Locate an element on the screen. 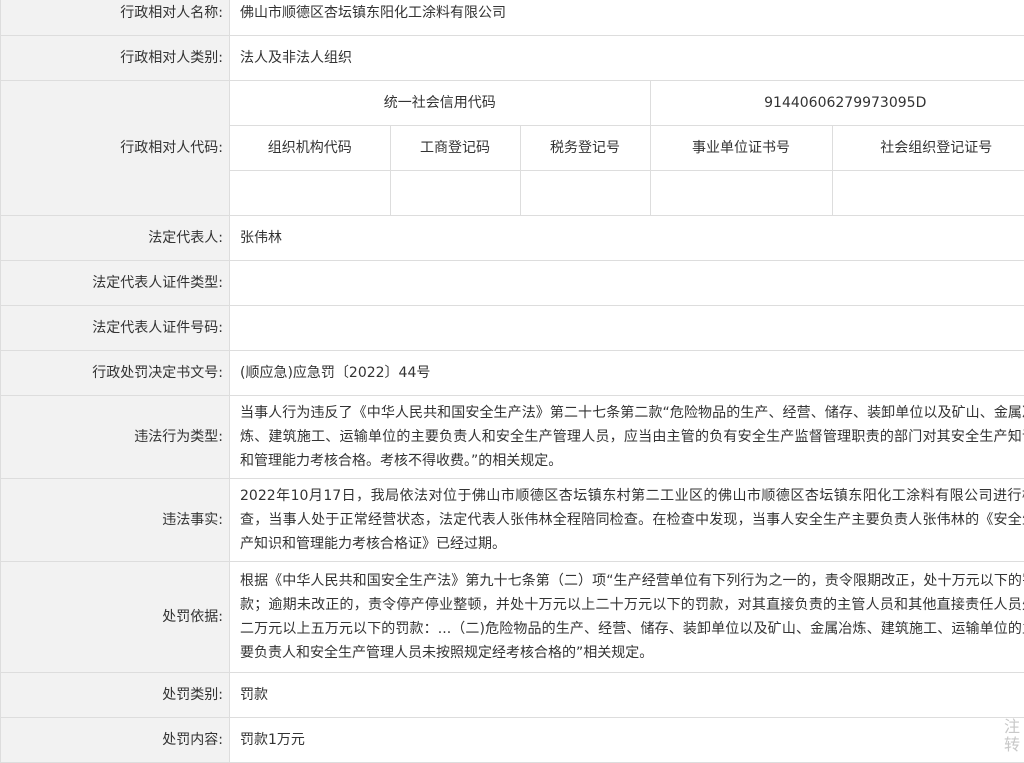  business-reg-header: 工商登记码 is located at coordinates (455, 148).